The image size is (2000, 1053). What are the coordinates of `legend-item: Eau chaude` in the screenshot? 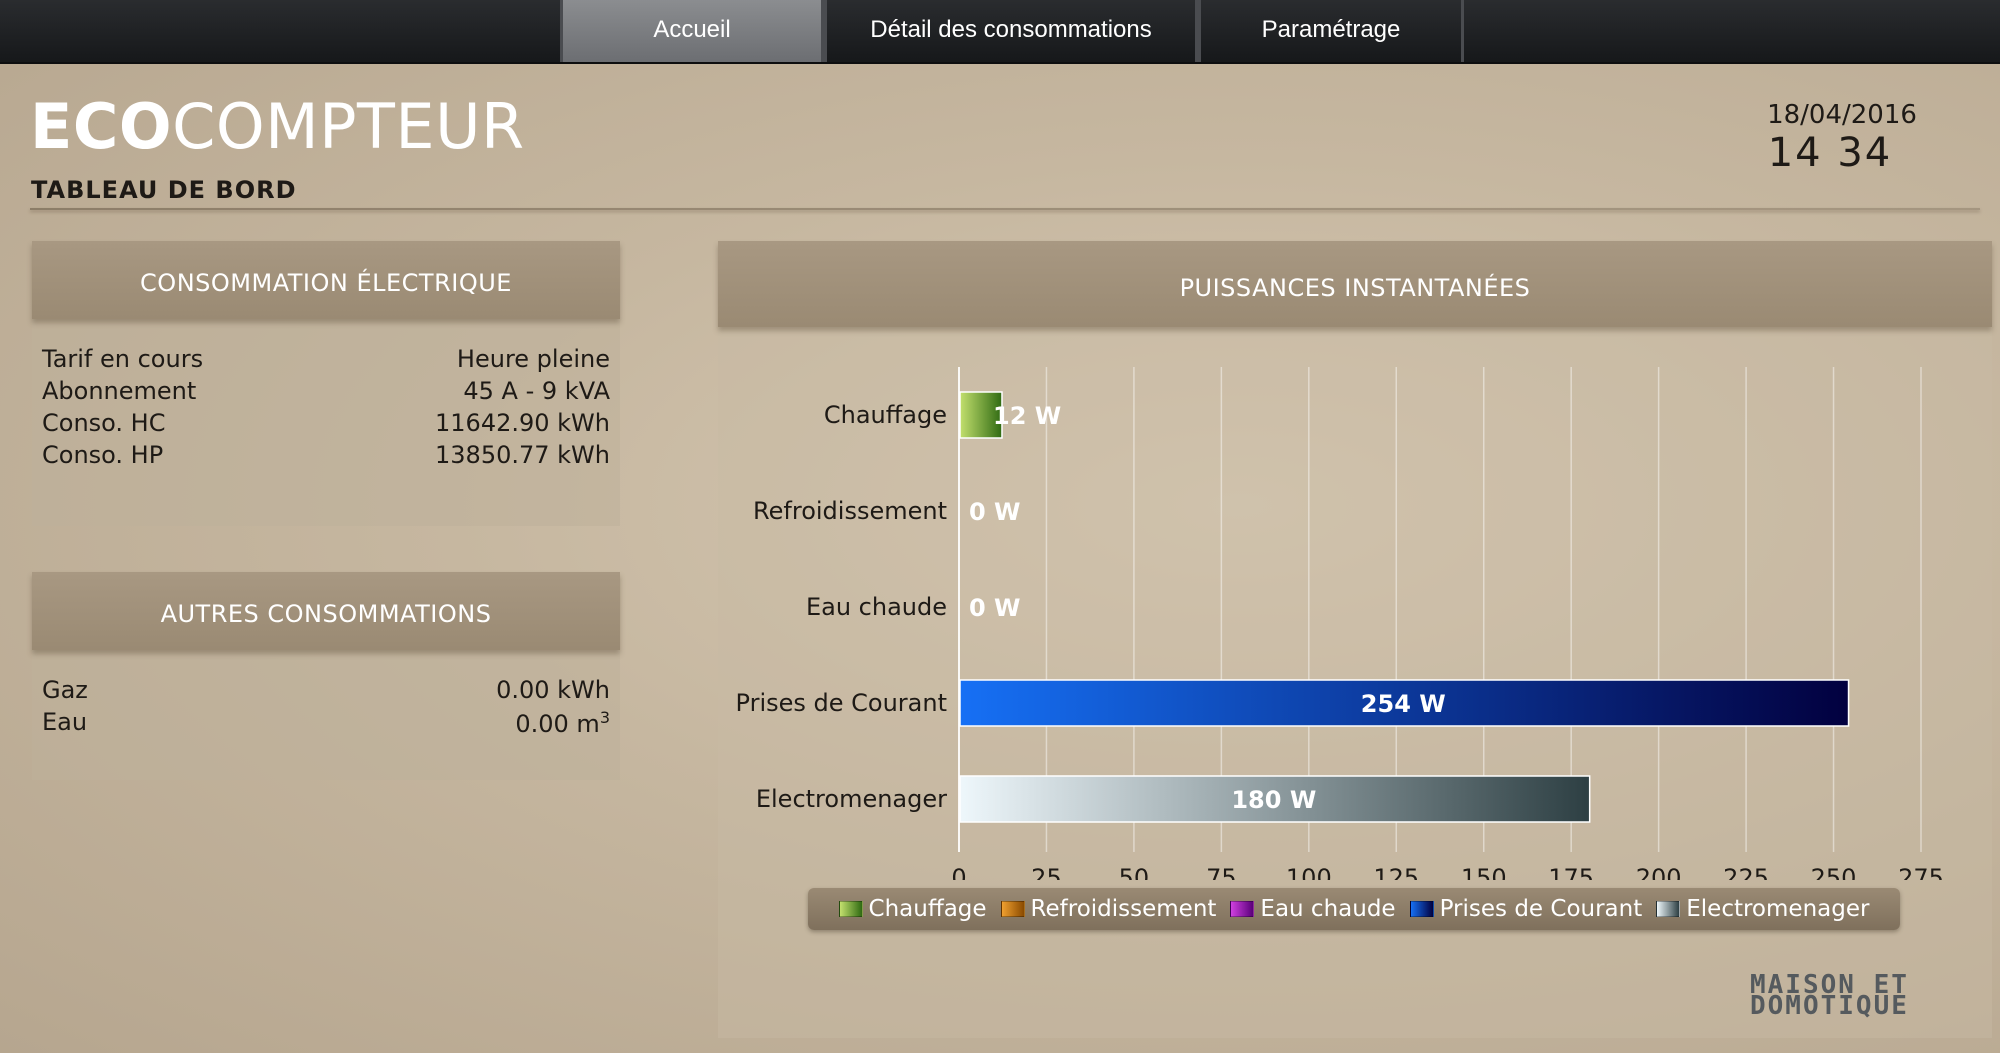 It's located at (1313, 909).